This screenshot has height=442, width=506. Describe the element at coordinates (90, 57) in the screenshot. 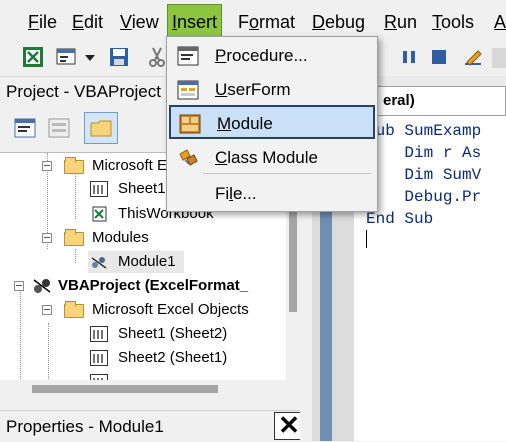

I see `chevron-down-icon` at that location.